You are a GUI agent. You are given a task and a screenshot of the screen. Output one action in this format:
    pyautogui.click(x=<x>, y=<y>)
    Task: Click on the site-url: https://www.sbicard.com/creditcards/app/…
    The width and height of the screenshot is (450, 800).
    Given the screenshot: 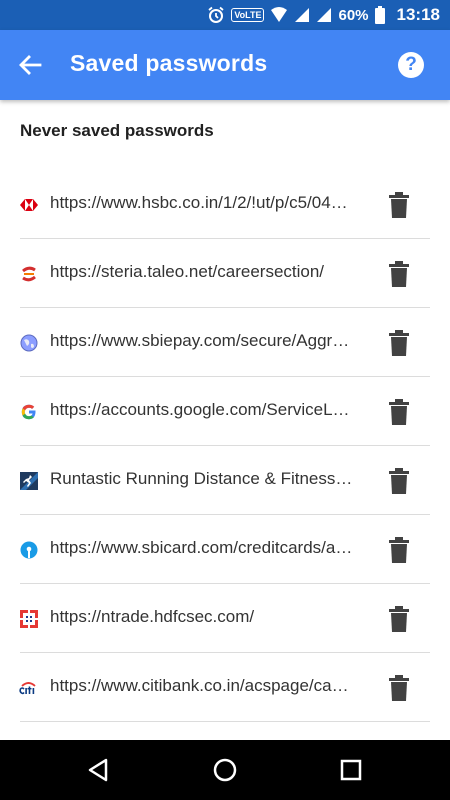 What is the action you would take?
    pyautogui.click(x=202, y=547)
    